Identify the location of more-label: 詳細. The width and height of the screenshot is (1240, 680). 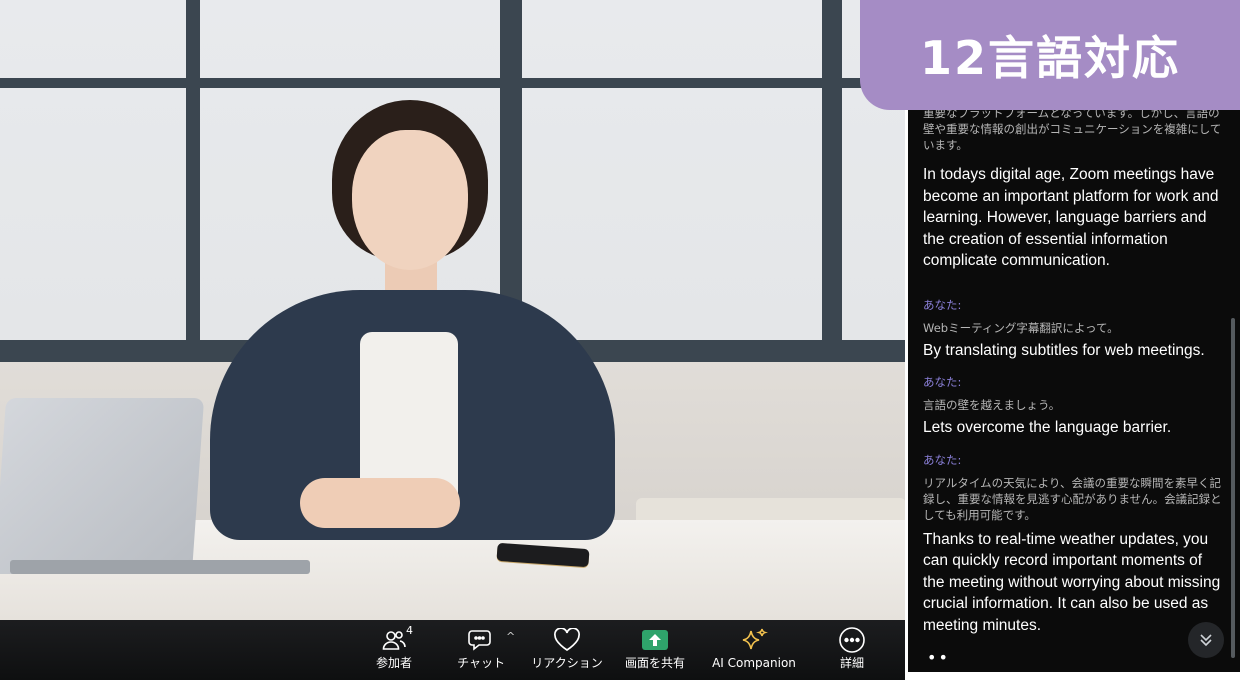
(851, 663).